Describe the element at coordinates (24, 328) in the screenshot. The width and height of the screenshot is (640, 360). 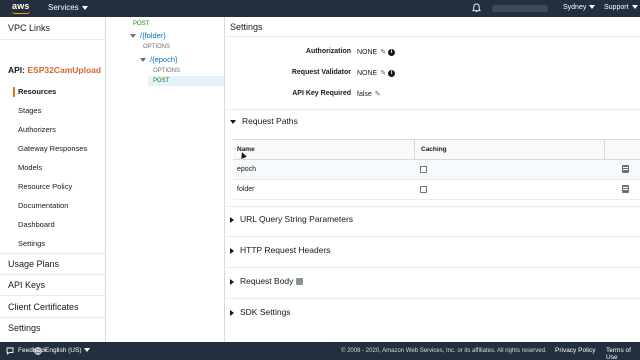
I see `nav-settings: Settings` at that location.